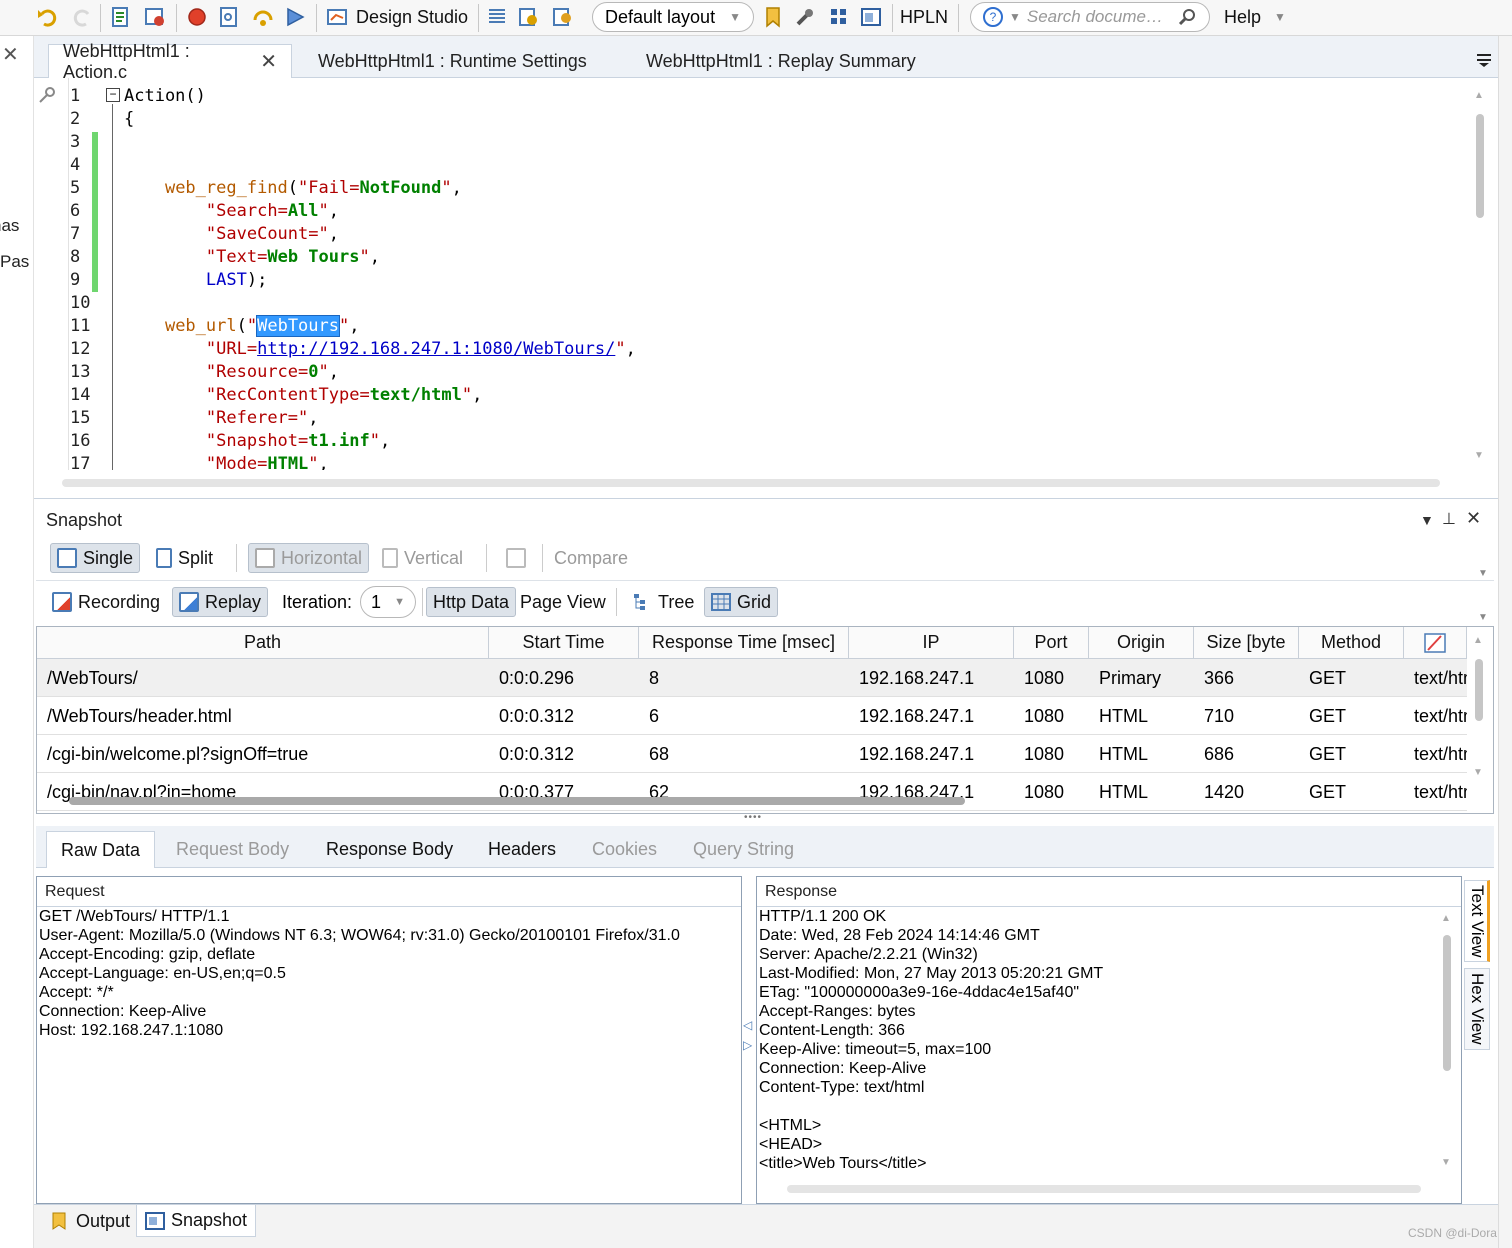 The width and height of the screenshot is (1512, 1248). Describe the element at coordinates (663, 602) in the screenshot. I see `tree-button: Tree` at that location.